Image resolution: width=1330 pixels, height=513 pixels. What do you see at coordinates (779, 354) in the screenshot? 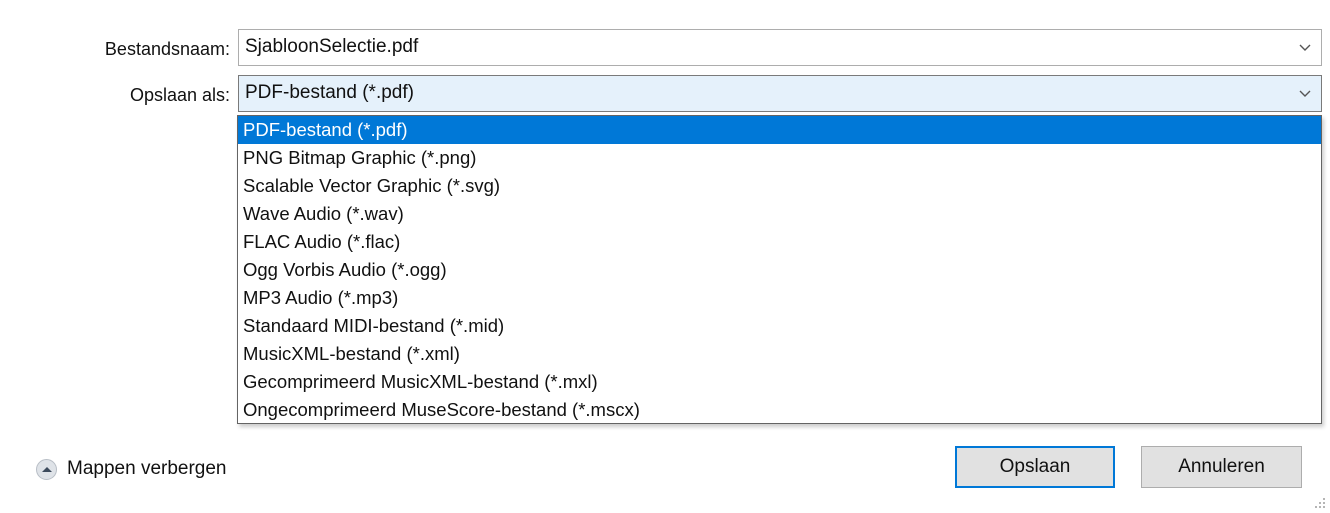
I see `dropdown-option-xml: MusicXML-bestand (*.xml)` at bounding box center [779, 354].